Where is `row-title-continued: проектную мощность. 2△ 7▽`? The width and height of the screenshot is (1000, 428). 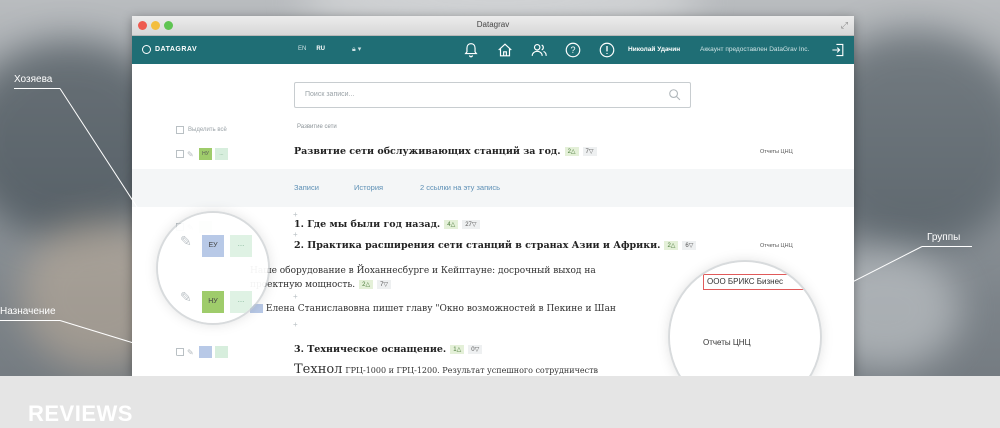
row-title-continued: проектную мощность. 2△ 7▽ is located at coordinates (321, 285).